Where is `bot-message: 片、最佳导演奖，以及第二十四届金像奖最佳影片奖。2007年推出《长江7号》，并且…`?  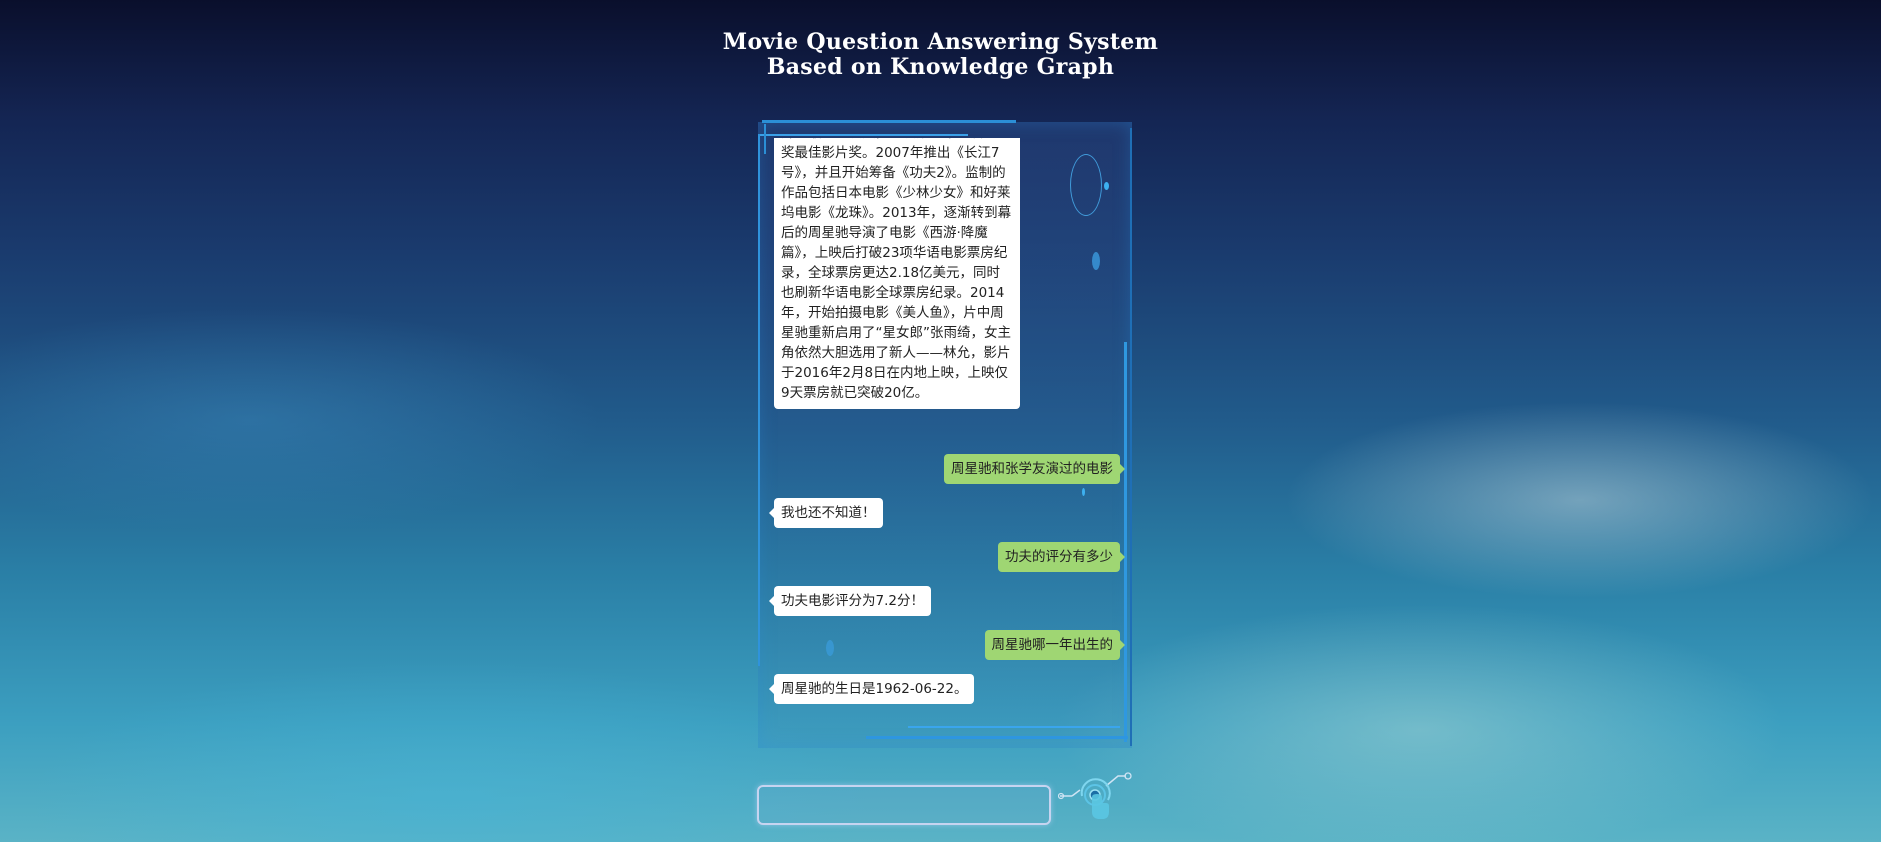
bot-message: 片、最佳导演奖，以及第二十四届金像奖最佳影片奖。2007年推出《长江7号》，并且… is located at coordinates (897, 273).